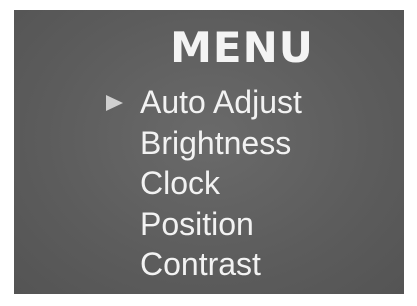  Describe the element at coordinates (216, 142) in the screenshot. I see `menu-item-label: Brightness` at that location.